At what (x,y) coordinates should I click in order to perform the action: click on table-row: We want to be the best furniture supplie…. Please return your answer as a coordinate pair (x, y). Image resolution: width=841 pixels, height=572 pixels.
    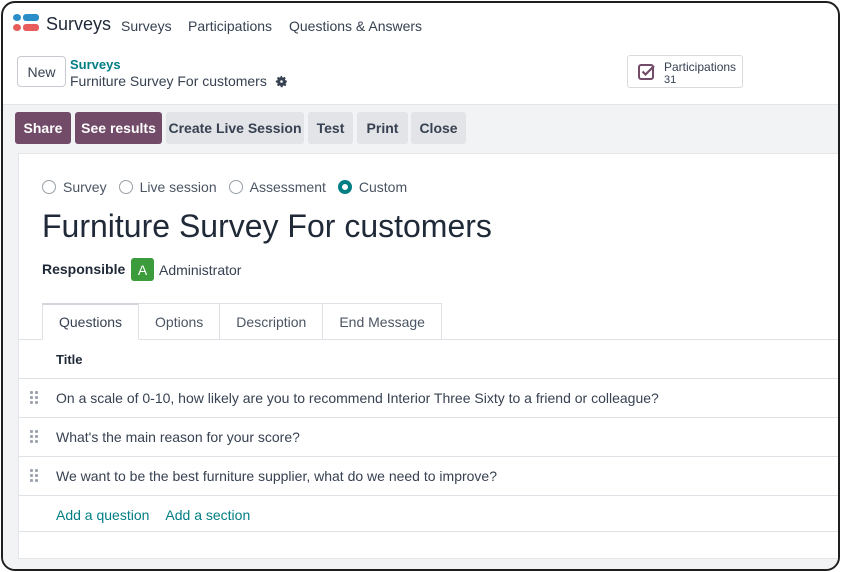
    Looking at the image, I should click on (428, 475).